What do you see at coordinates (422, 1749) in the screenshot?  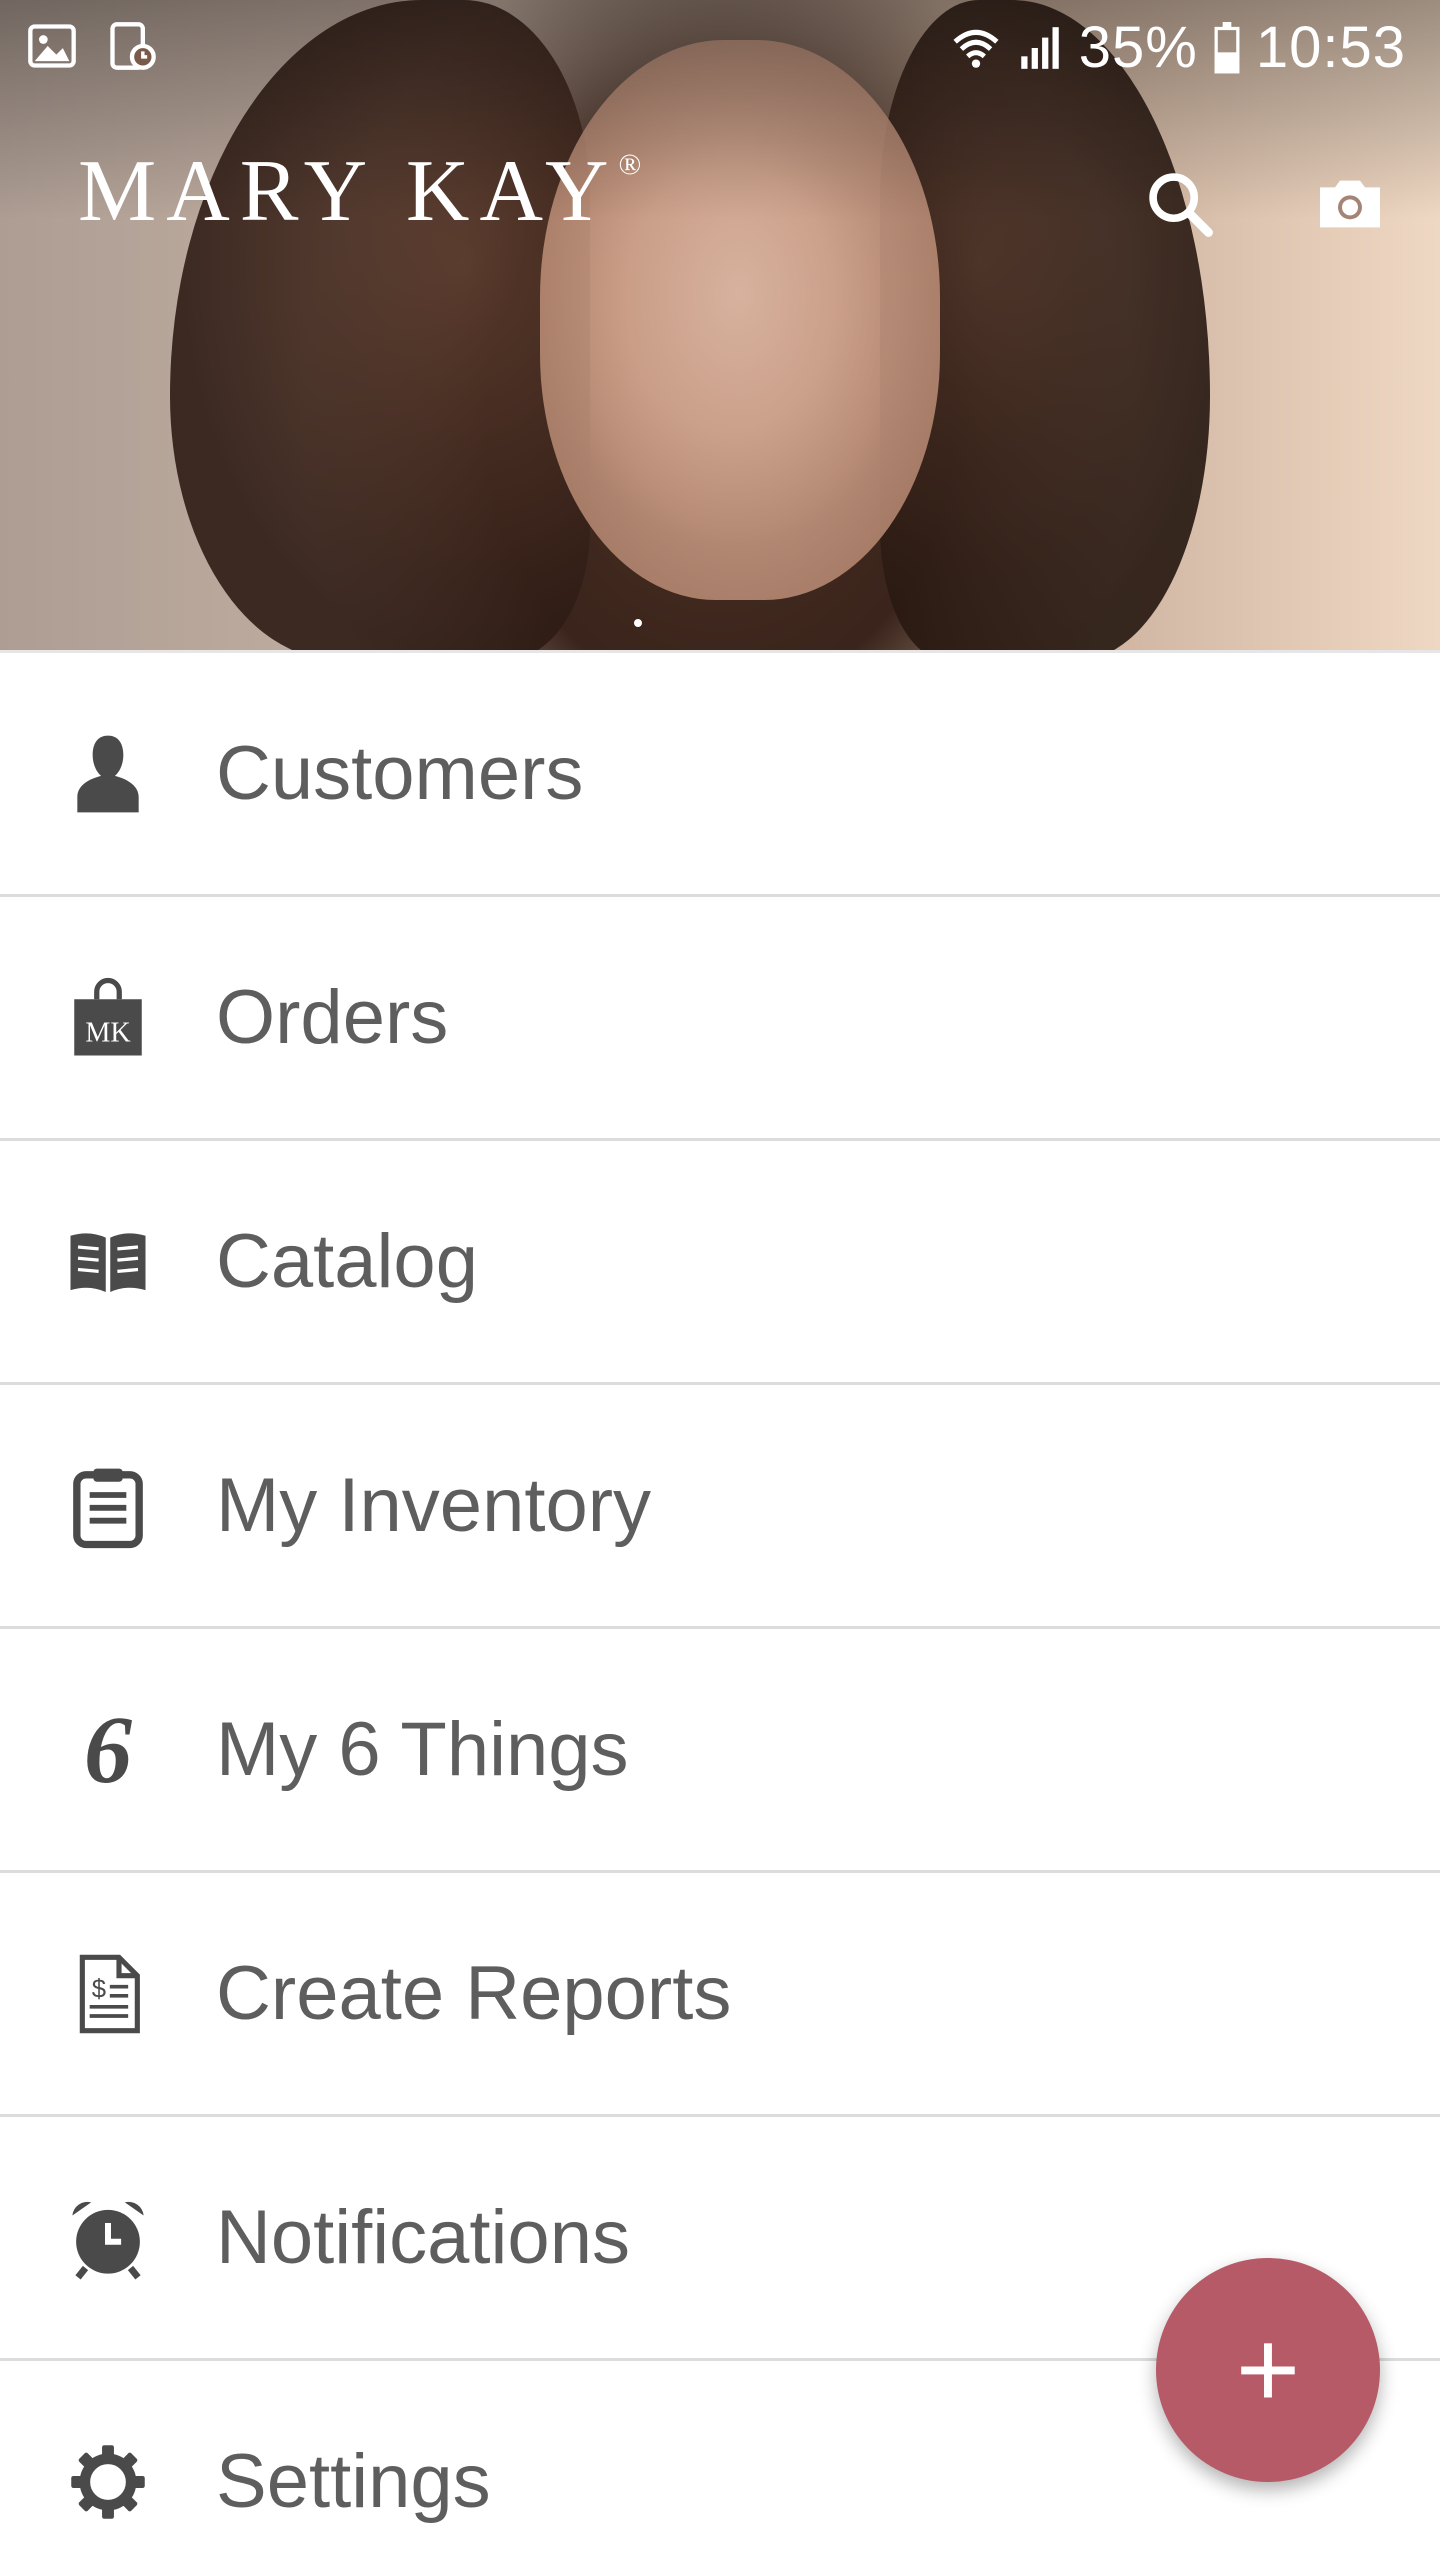 I see `menu-label-my-6-things: My 6 Things` at bounding box center [422, 1749].